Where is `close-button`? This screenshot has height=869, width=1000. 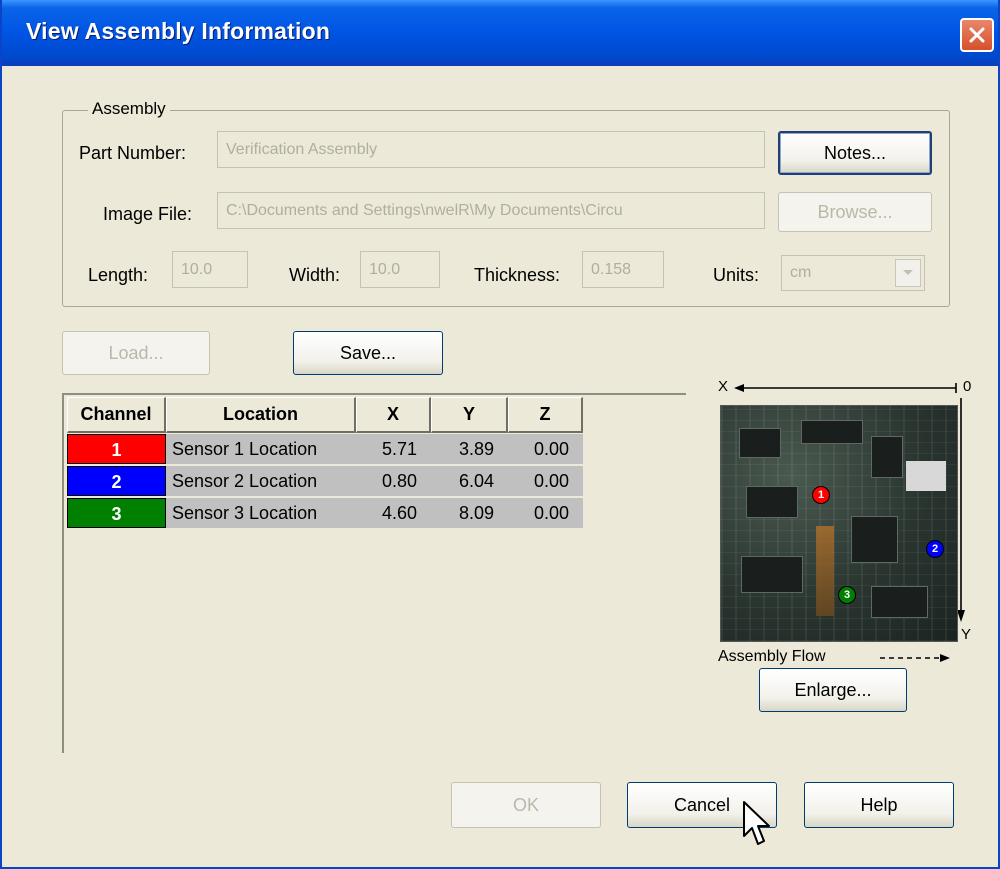 close-button is located at coordinates (977, 35).